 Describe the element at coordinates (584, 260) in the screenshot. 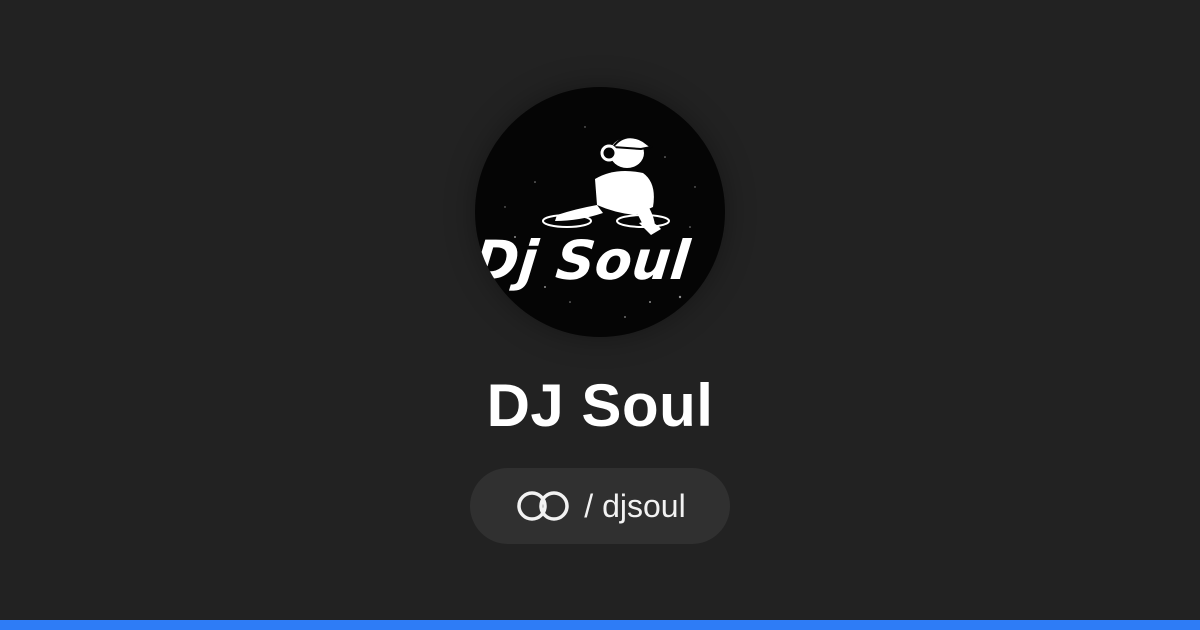

I see `logo-wordmark: Dj Soul` at that location.